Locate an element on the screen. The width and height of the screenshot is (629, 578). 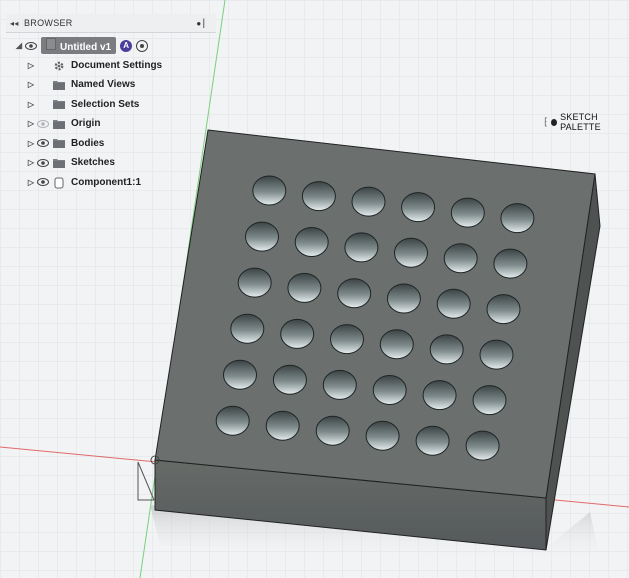
panel-edge-icon: ▏ is located at coordinates (207, 23).